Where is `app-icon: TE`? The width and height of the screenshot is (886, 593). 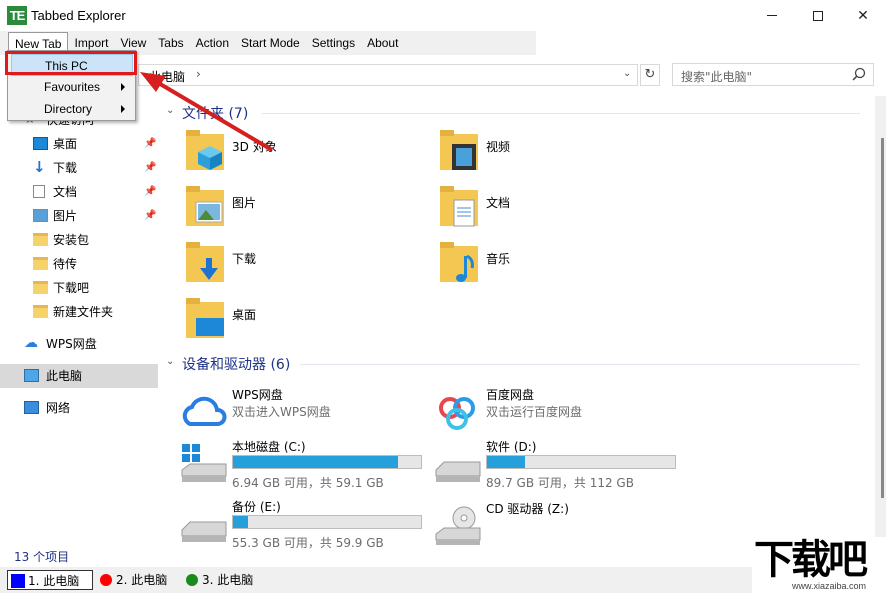
app-icon: TE is located at coordinates (17, 15).